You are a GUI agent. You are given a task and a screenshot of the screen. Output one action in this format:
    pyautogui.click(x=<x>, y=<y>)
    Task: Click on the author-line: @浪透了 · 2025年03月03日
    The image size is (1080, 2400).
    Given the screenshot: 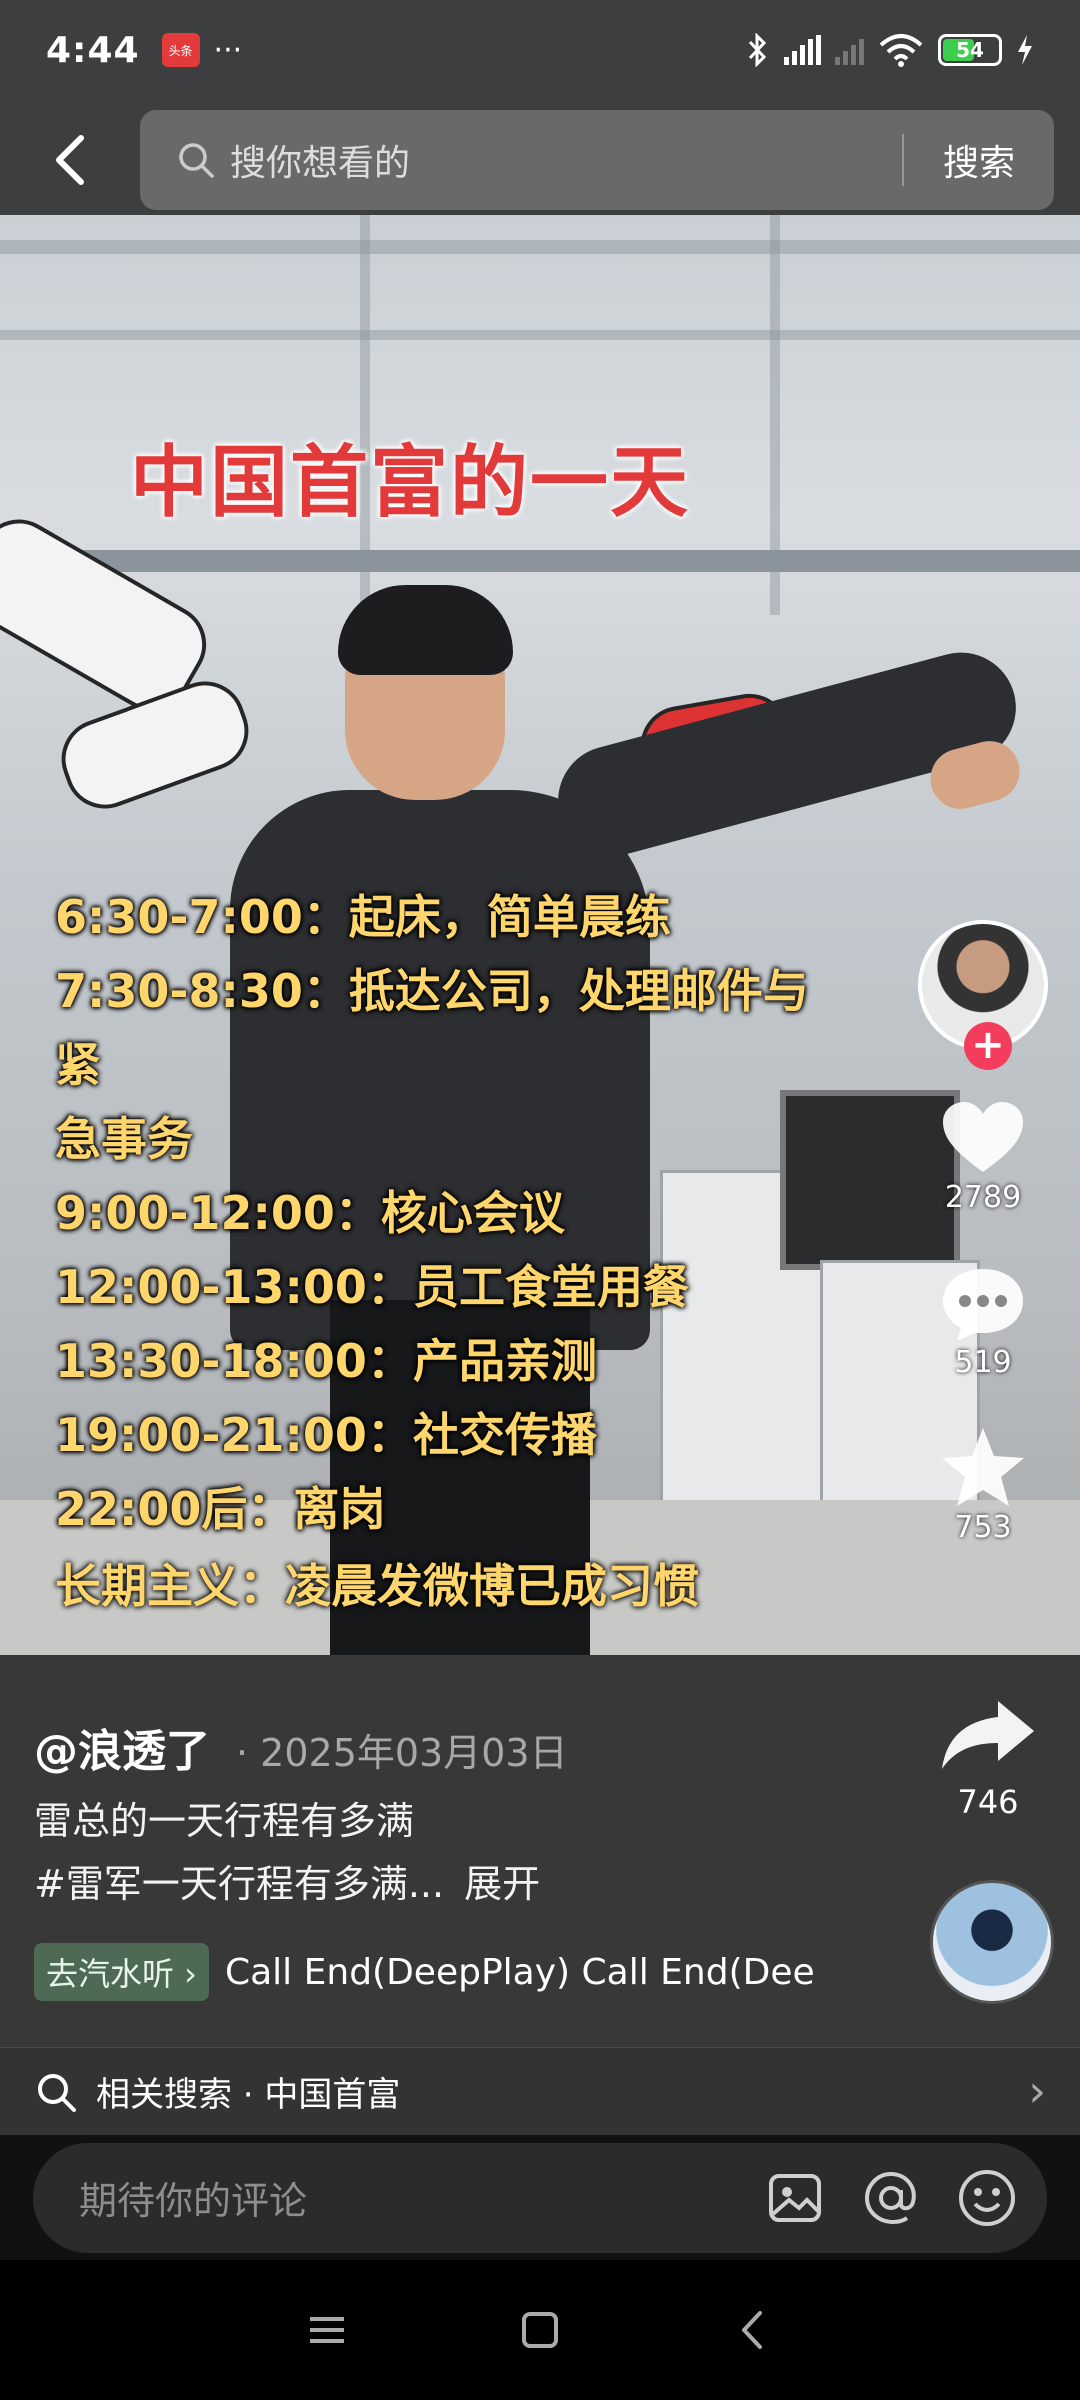 What is the action you would take?
    pyautogui.click(x=301, y=1747)
    